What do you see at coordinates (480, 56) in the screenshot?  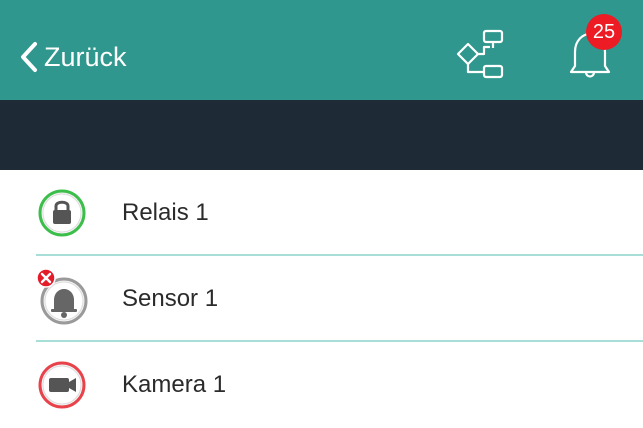 I see `diagram-button` at bounding box center [480, 56].